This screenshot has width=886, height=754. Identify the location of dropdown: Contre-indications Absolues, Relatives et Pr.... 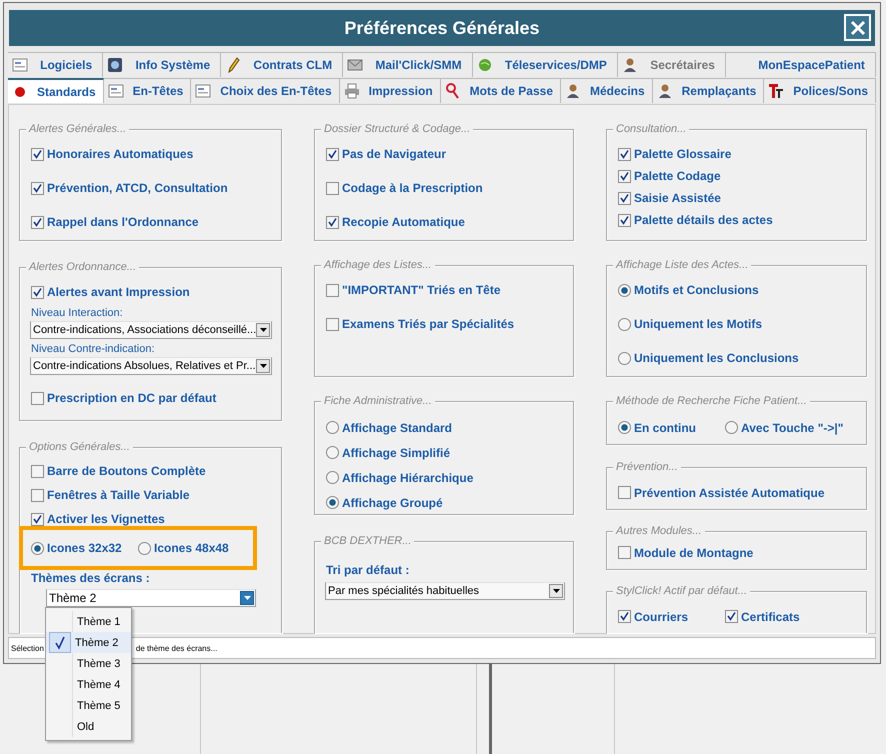
(151, 366).